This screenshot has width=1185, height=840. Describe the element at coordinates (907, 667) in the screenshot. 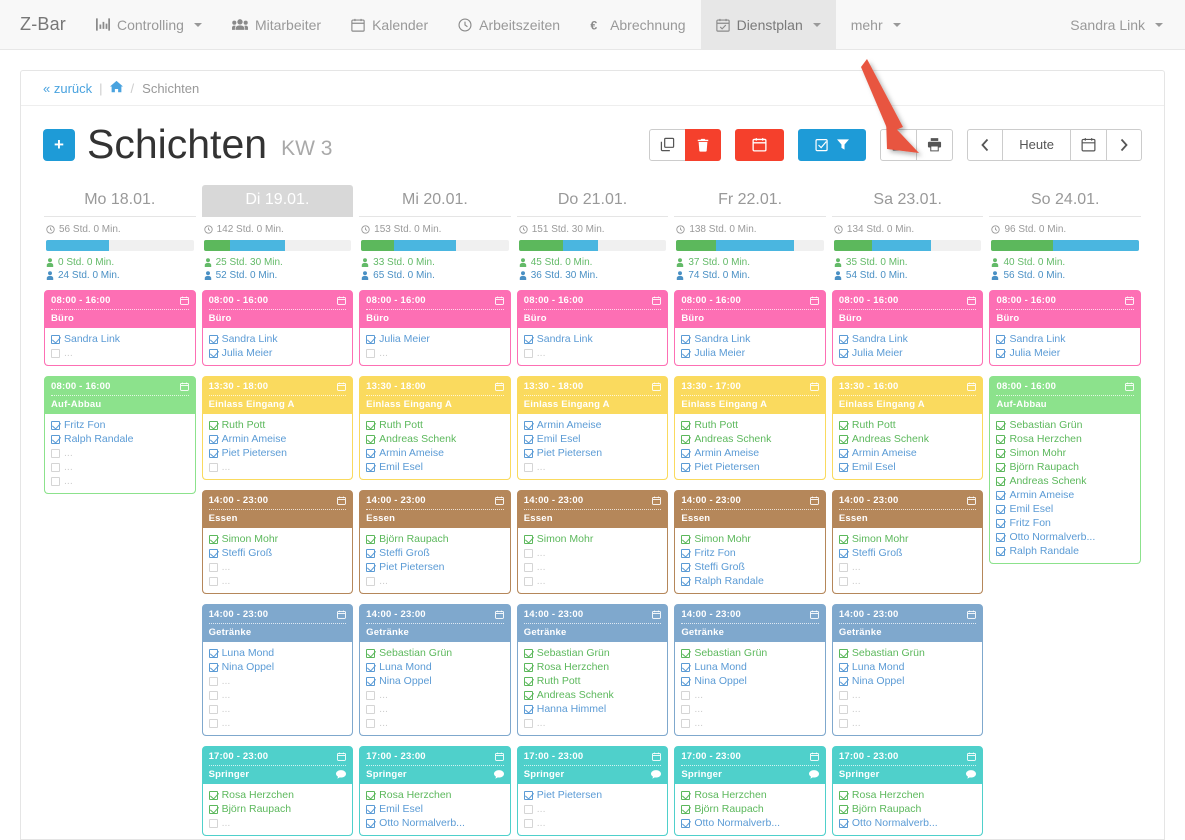

I see `employee-row: Luna Mond` at that location.